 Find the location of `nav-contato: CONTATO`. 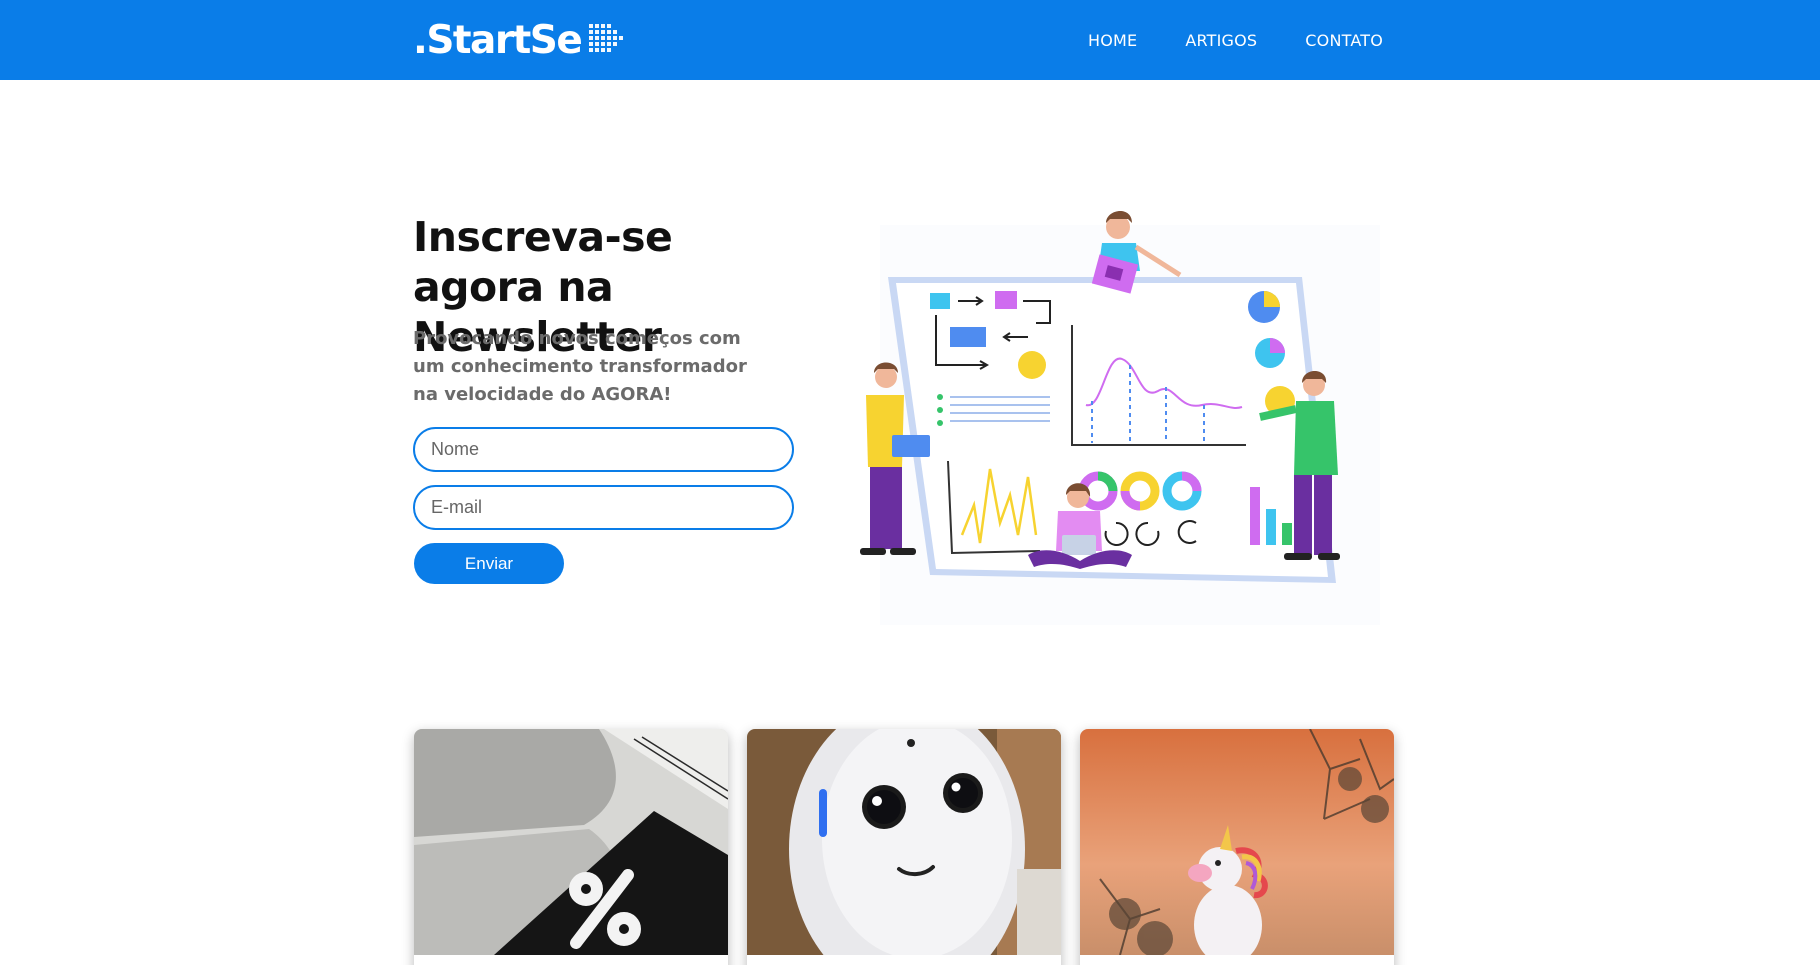

nav-contato: CONTATO is located at coordinates (1344, 40).